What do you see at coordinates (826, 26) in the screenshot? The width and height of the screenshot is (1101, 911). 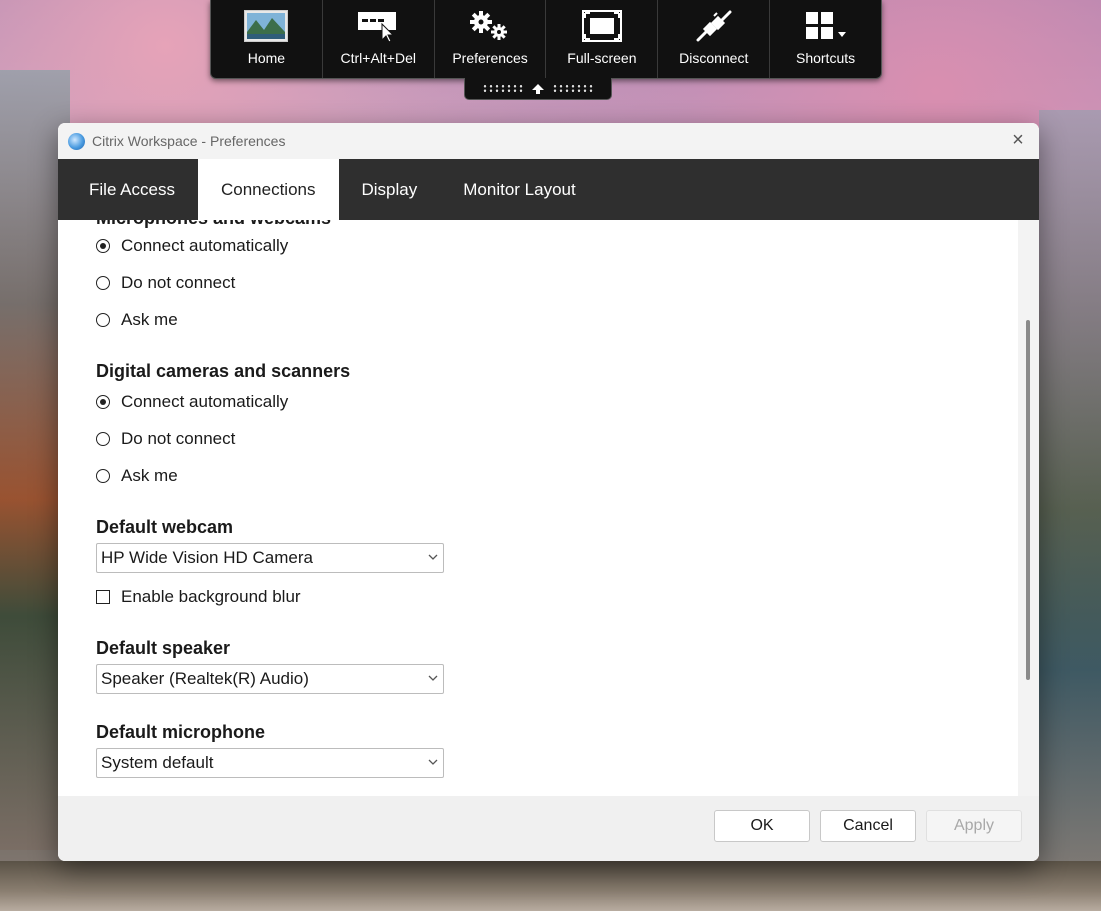 I see `shortcuts-grid-icon` at bounding box center [826, 26].